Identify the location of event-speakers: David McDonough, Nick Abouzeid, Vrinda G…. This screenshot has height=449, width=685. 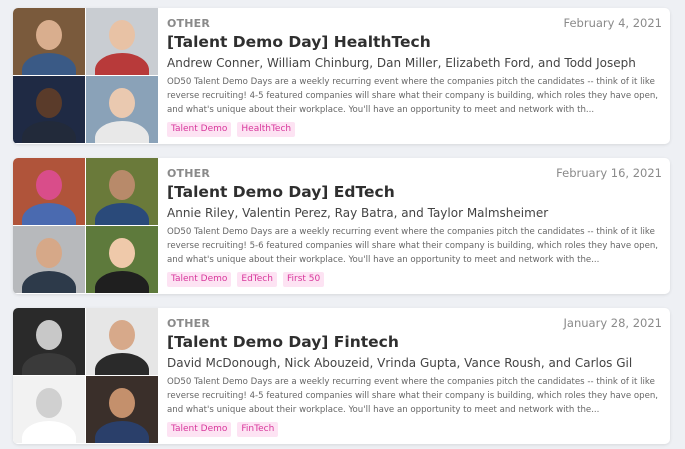
(400, 363).